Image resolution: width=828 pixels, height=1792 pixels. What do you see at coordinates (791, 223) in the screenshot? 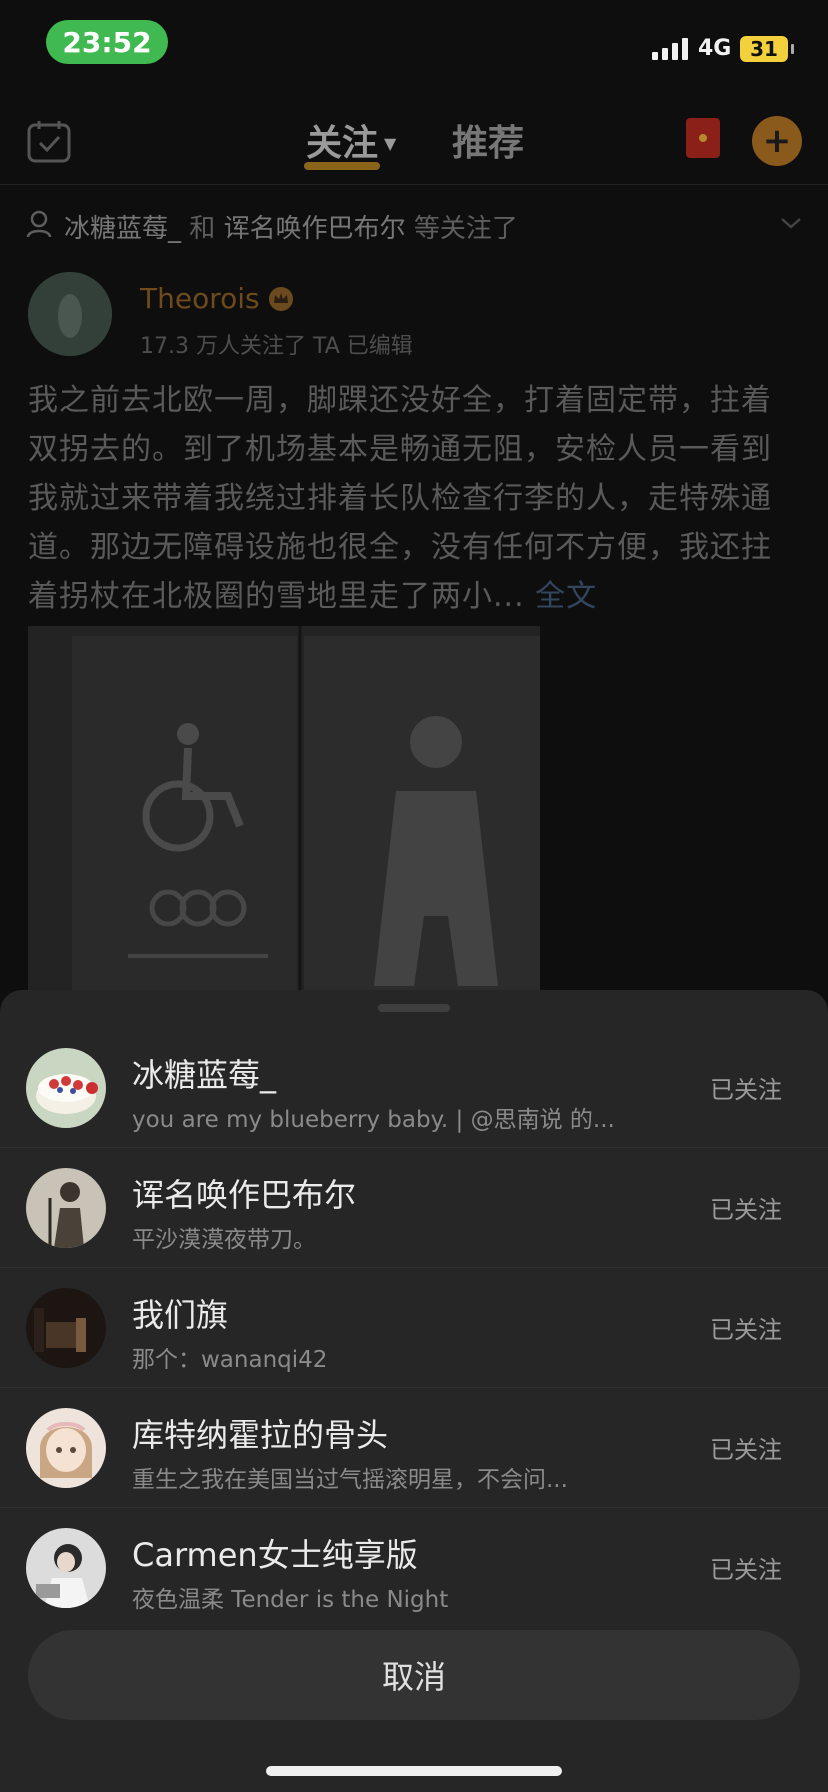
I see `chevron-down-icon` at bounding box center [791, 223].